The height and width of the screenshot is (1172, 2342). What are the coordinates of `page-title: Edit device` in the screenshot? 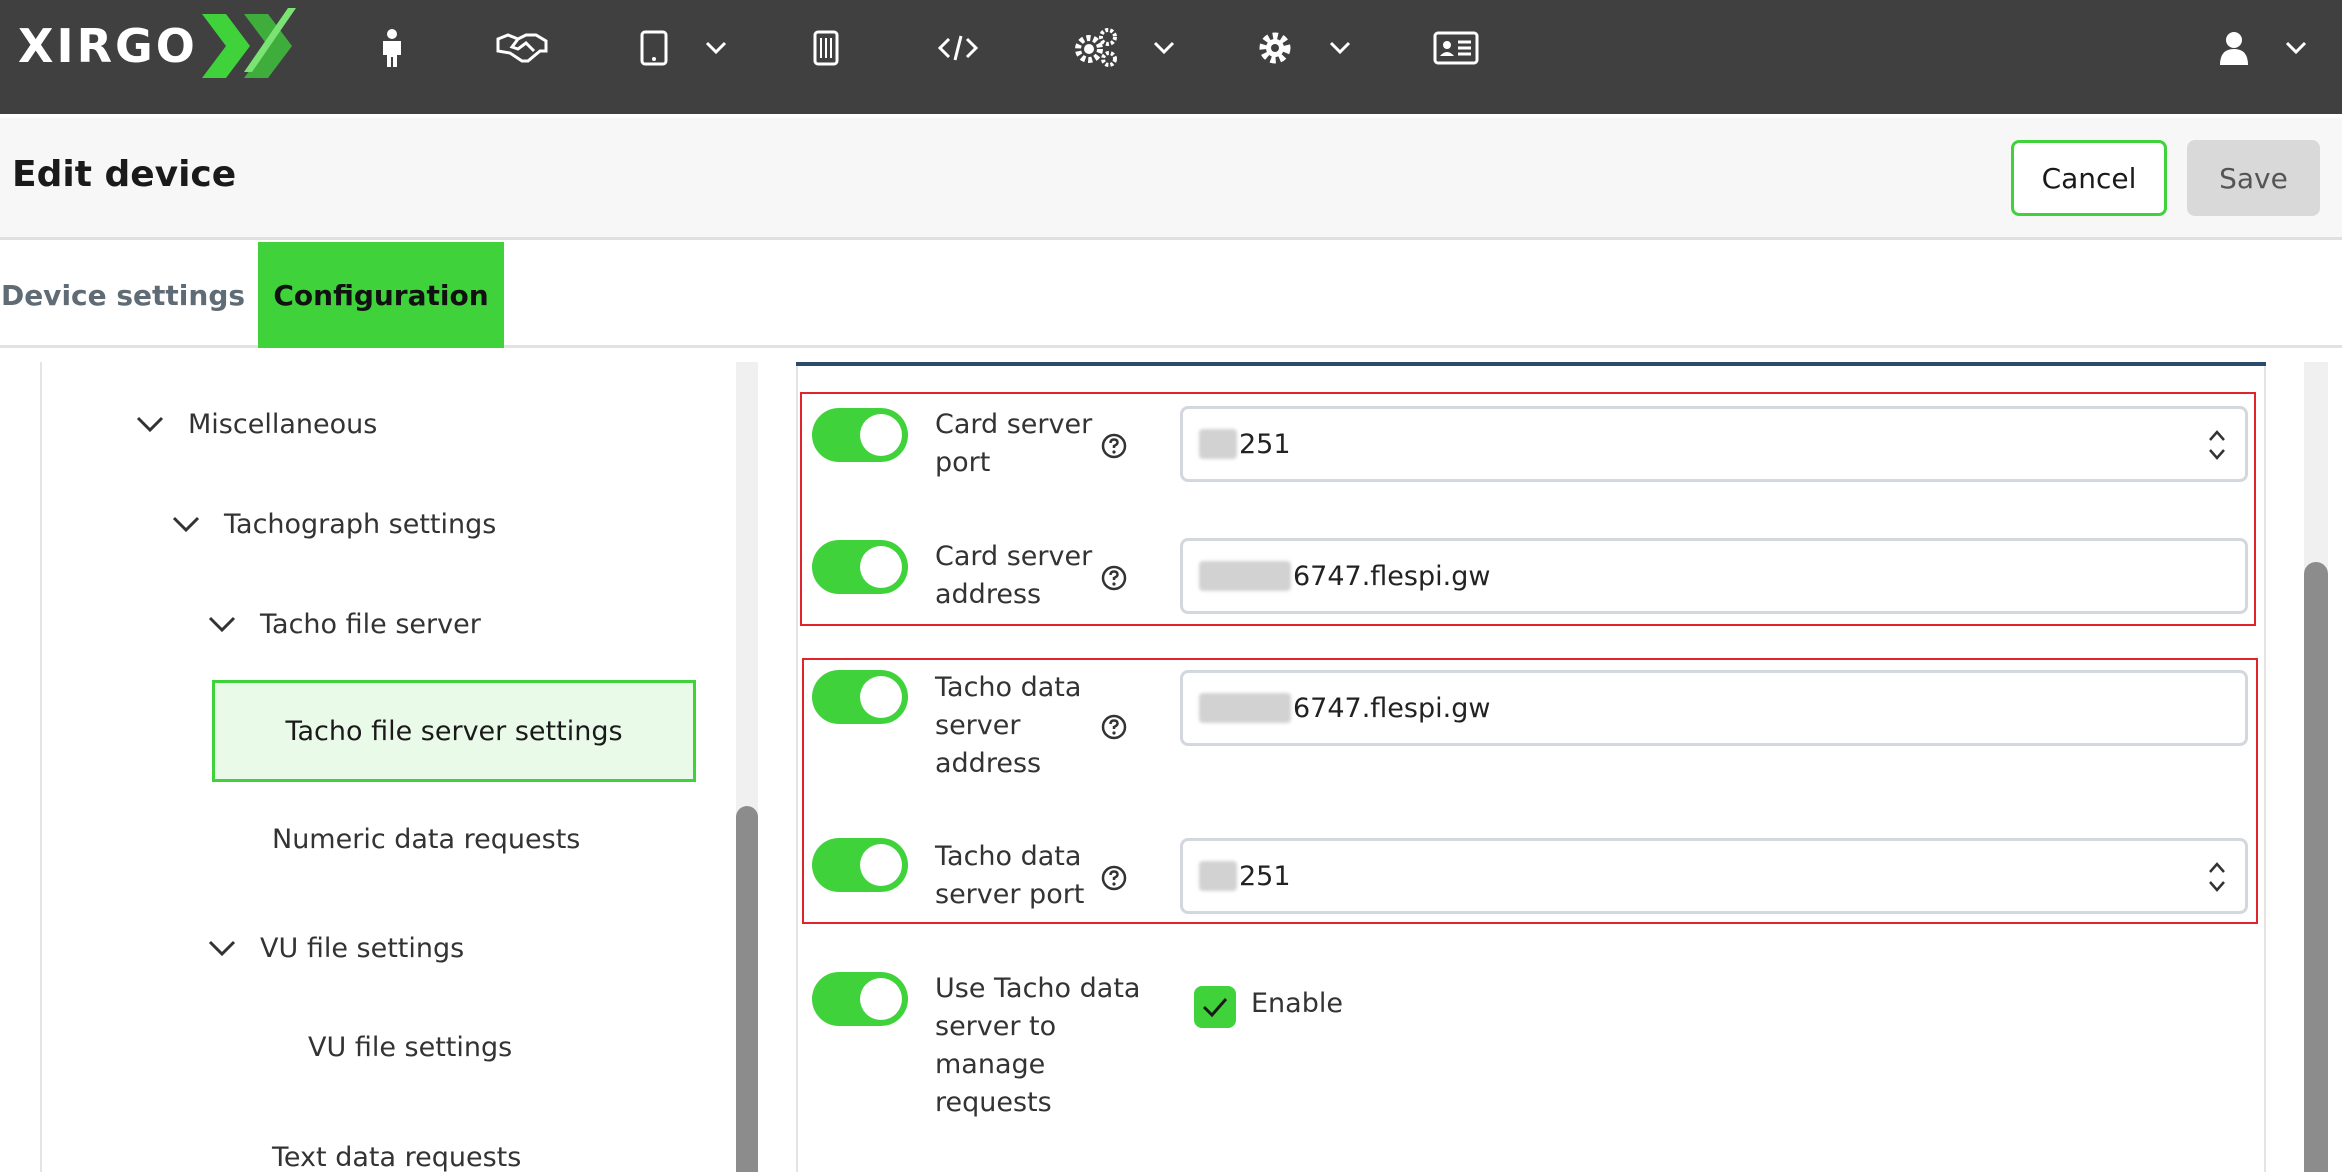 It's located at (124, 174).